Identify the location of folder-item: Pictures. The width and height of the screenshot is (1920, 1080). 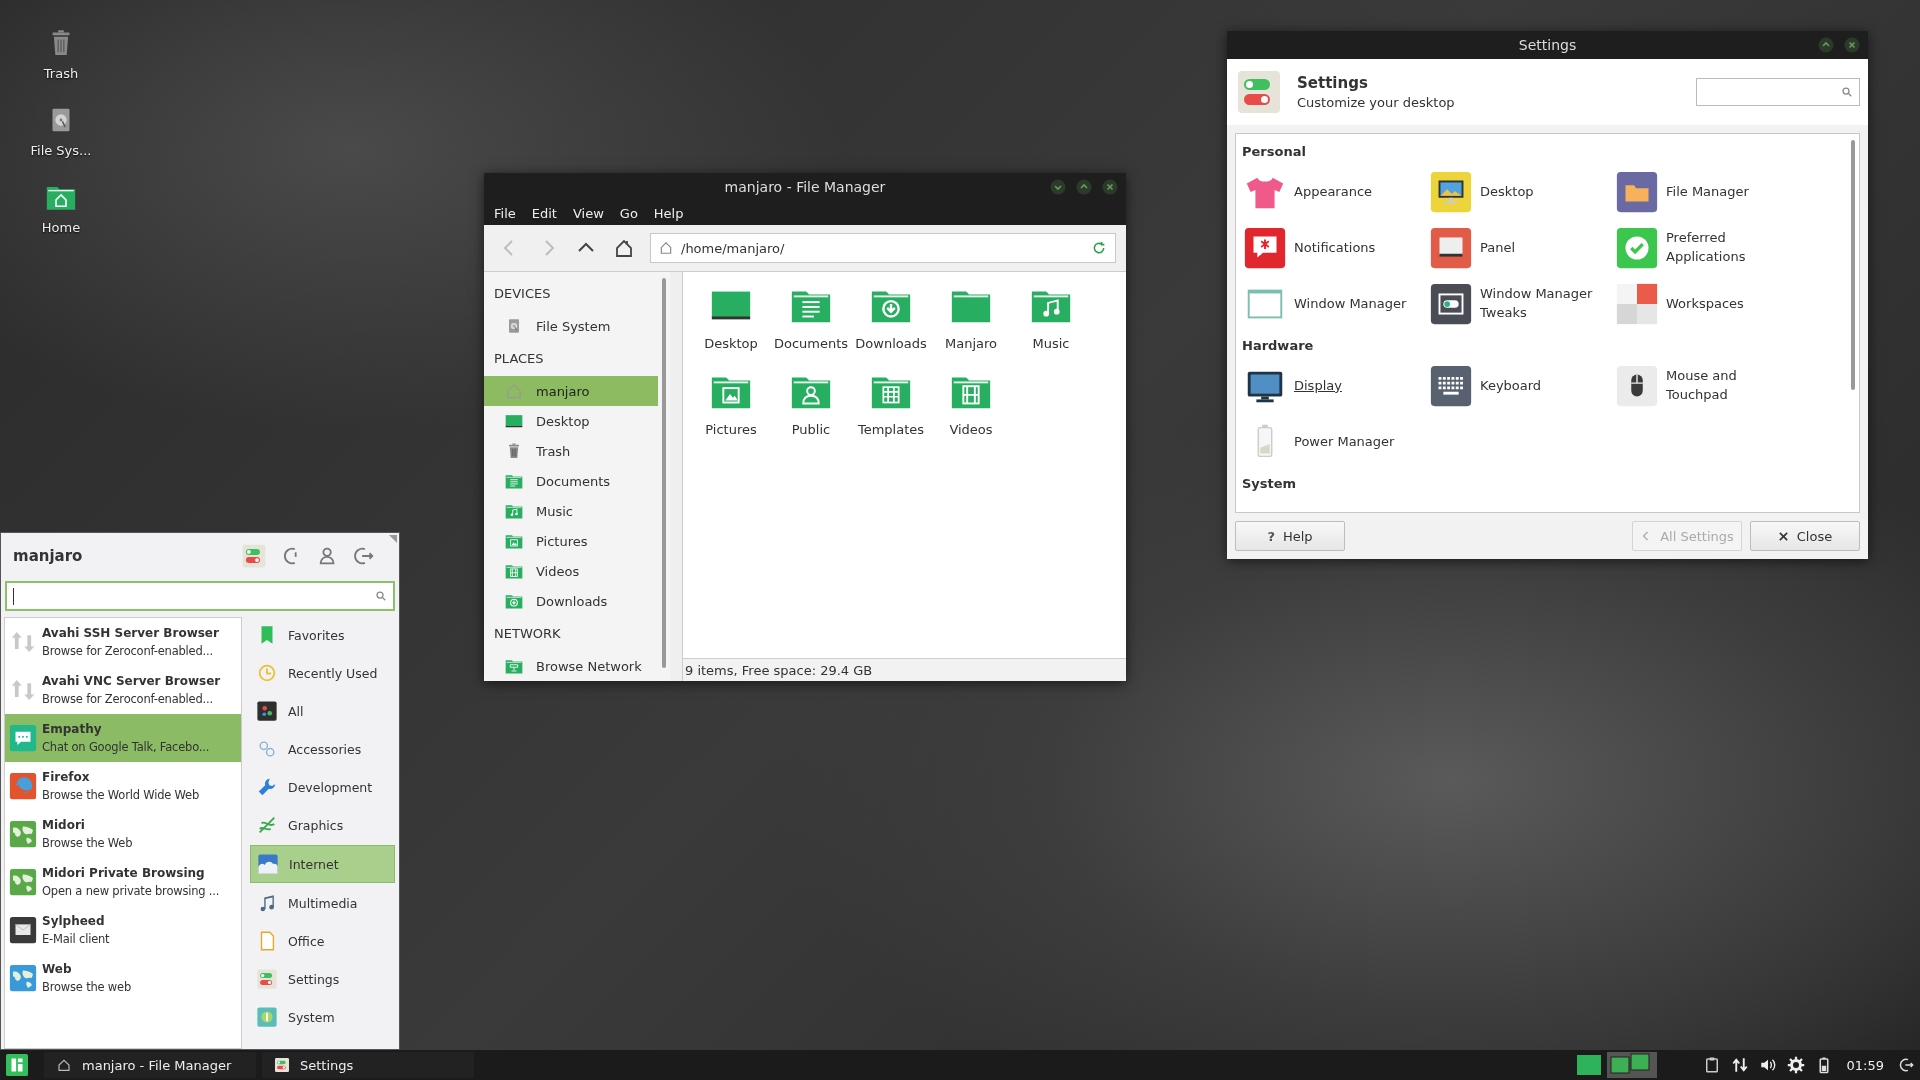
(731, 409).